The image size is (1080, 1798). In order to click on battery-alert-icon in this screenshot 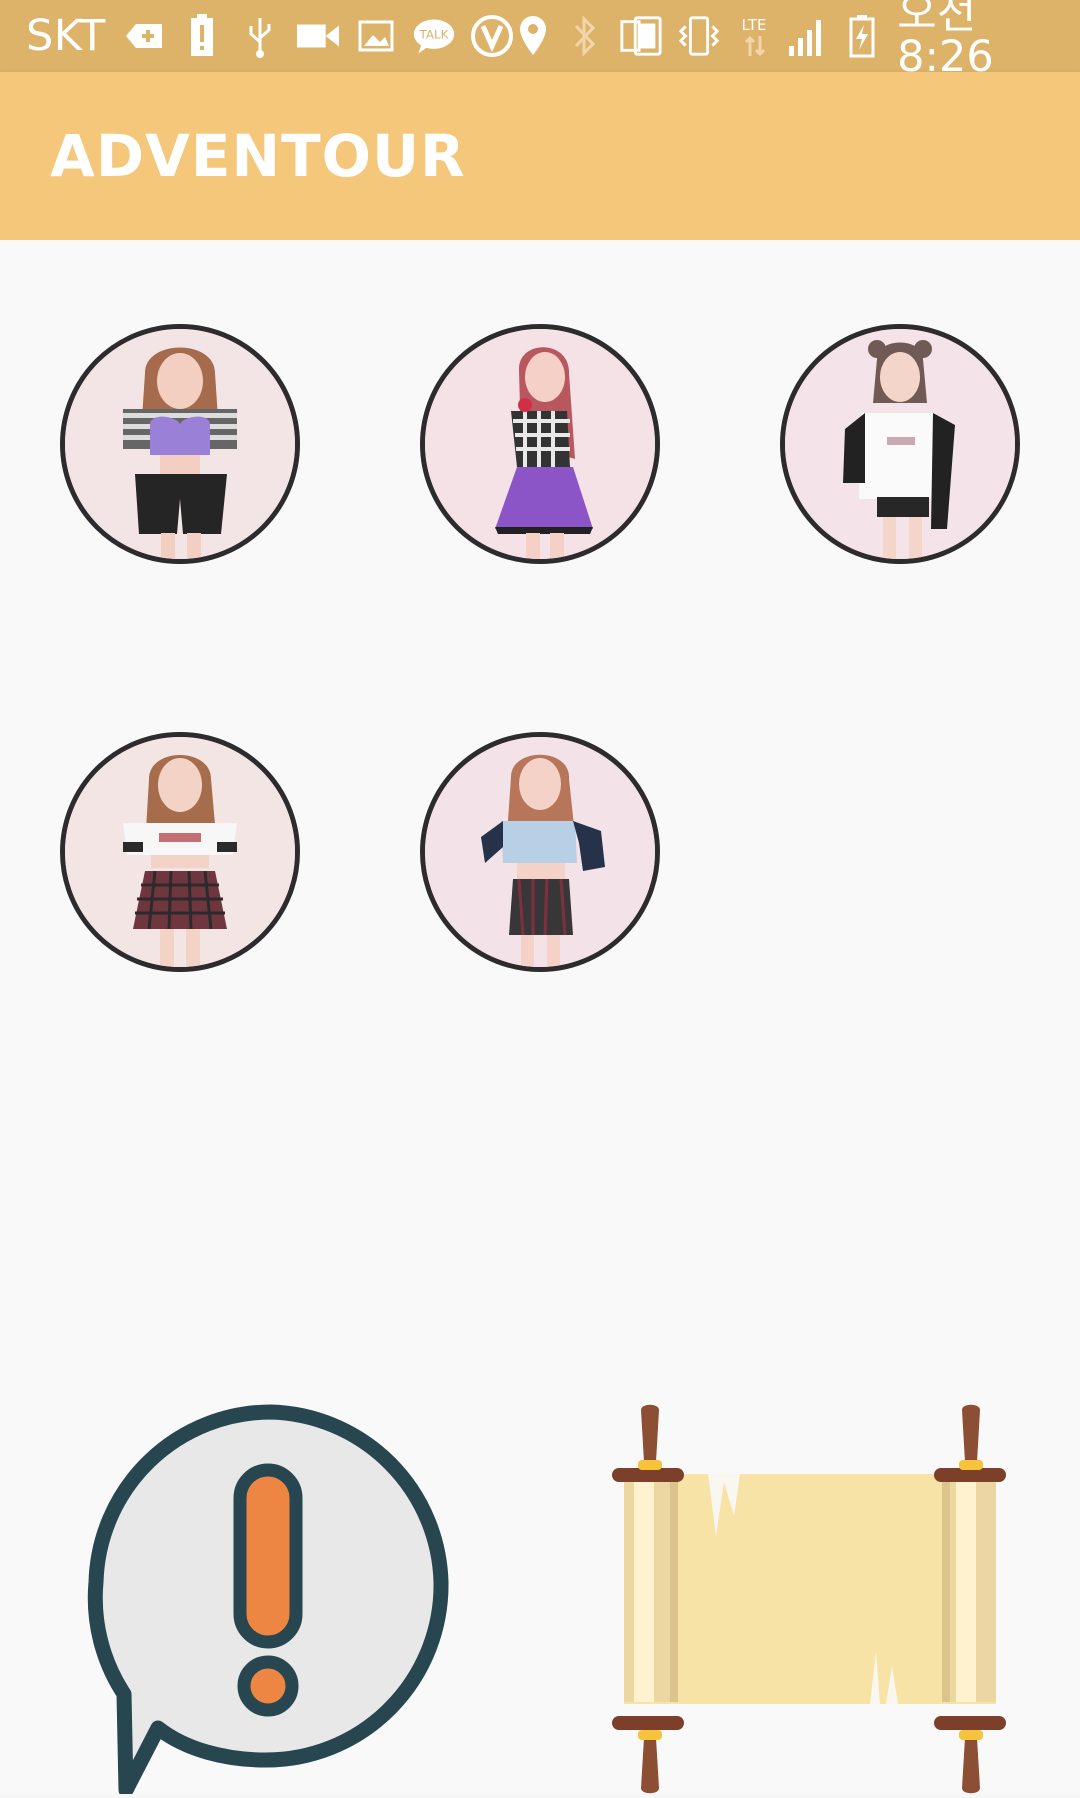, I will do `click(202, 36)`.